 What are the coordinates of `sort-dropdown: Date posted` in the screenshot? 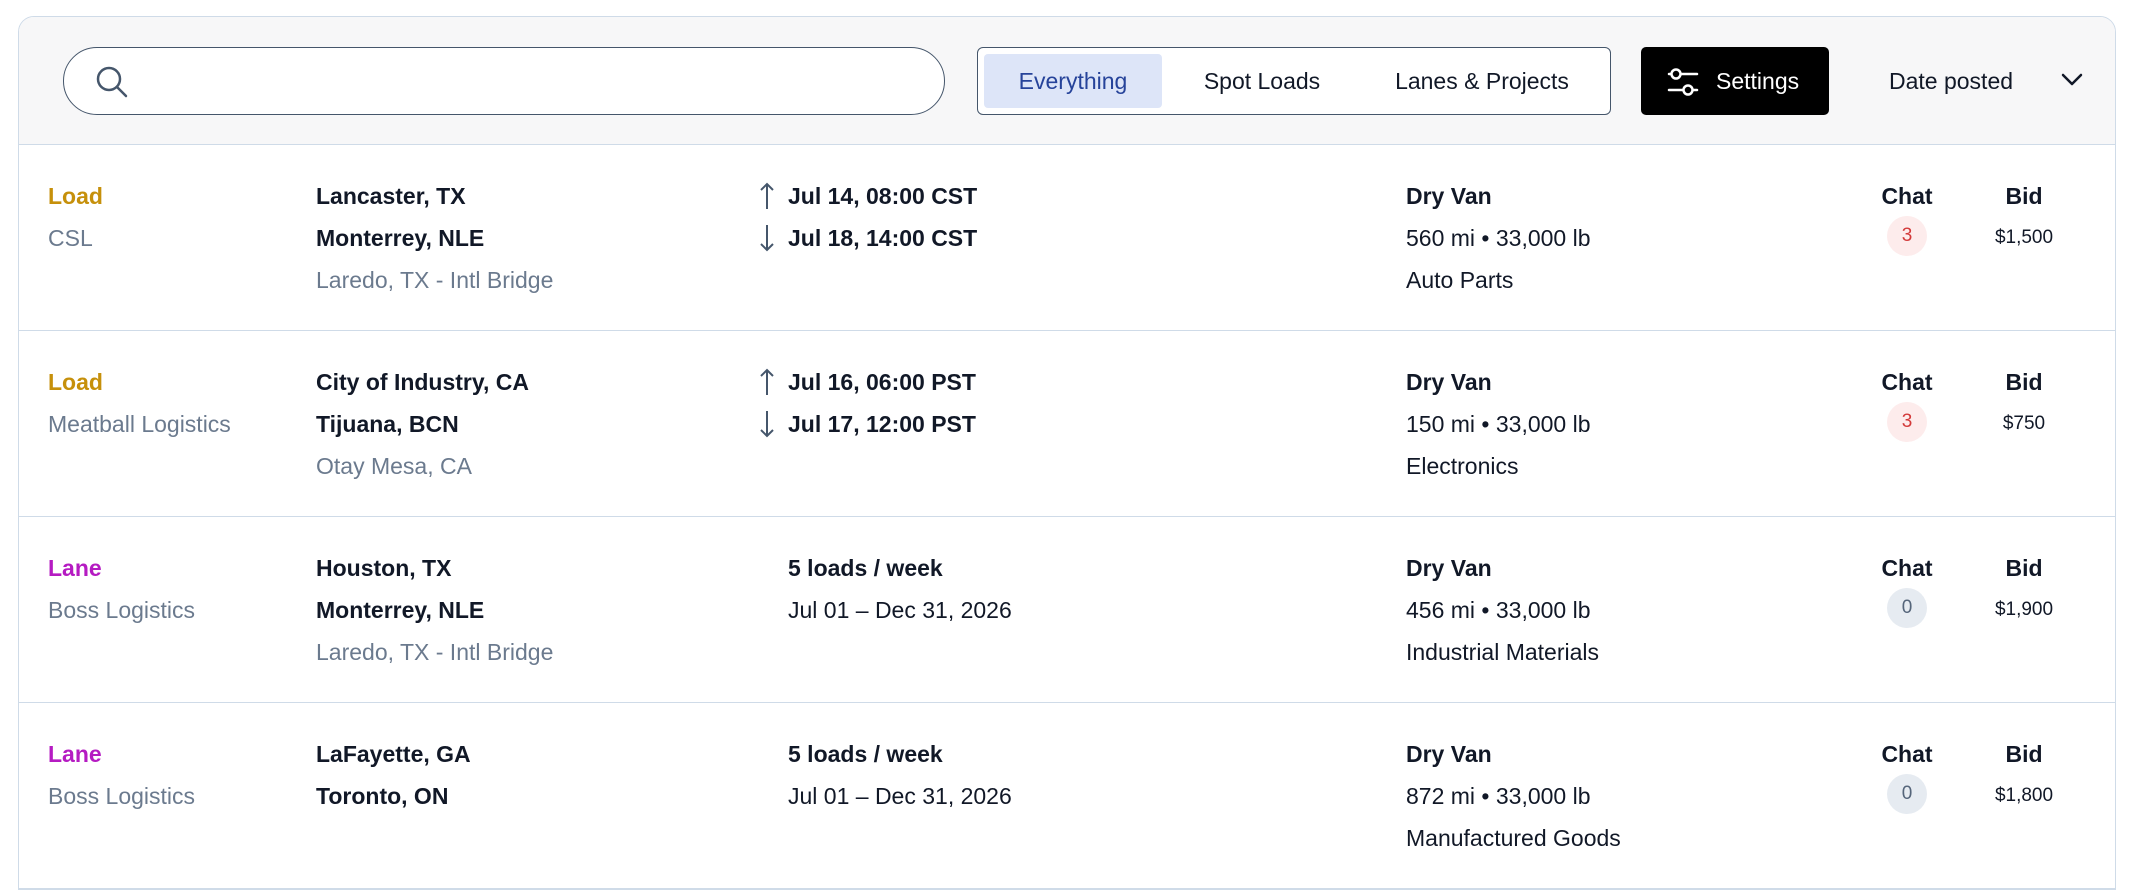 It's located at (1989, 81).